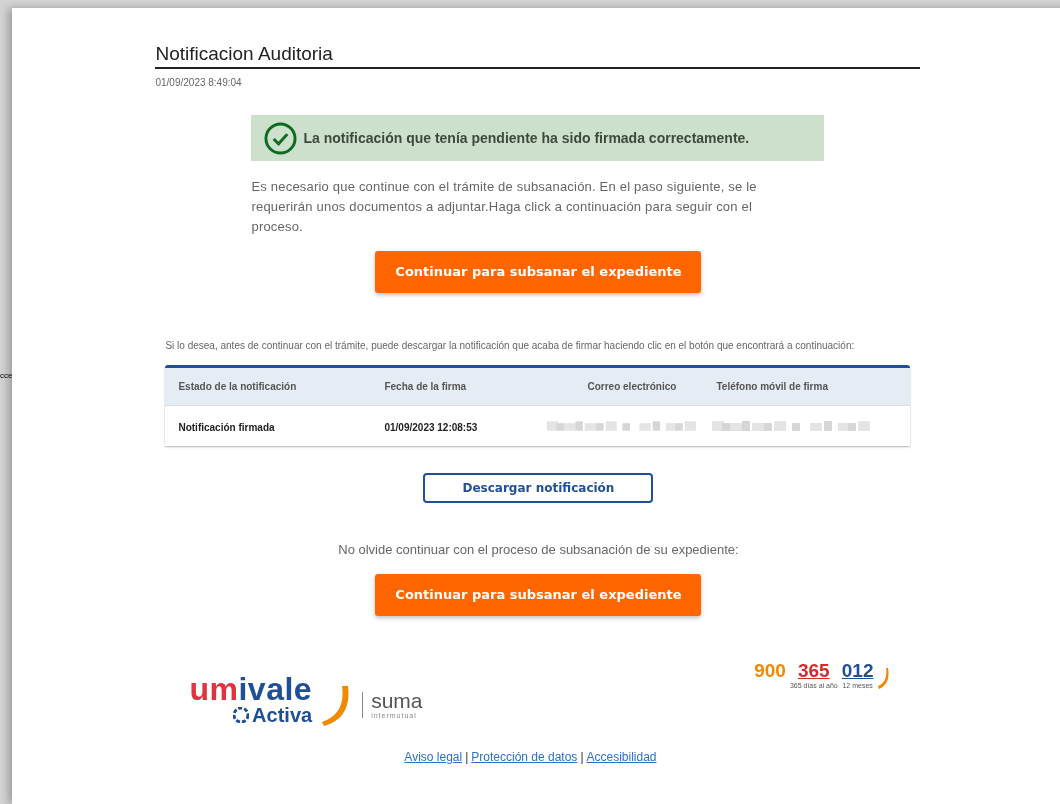 The width and height of the screenshot is (1060, 804). I want to click on success-message: La notificación que tenía pendiente ha sido firmada correctamente., so click(526, 138).